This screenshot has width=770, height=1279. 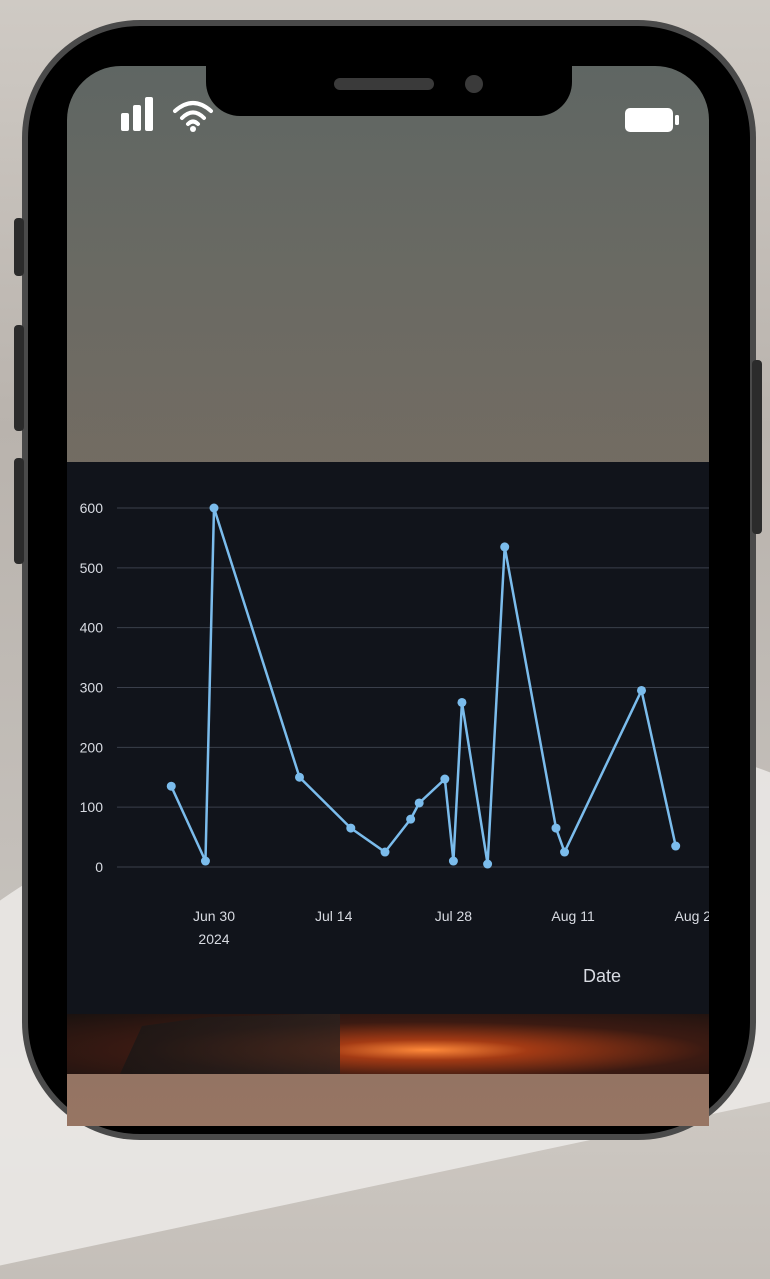 What do you see at coordinates (652, 120) in the screenshot?
I see `battery-icon` at bounding box center [652, 120].